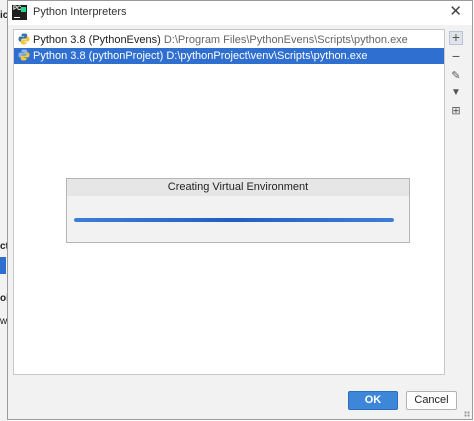  What do you see at coordinates (3, 265) in the screenshot?
I see `background-selection-strip` at bounding box center [3, 265].